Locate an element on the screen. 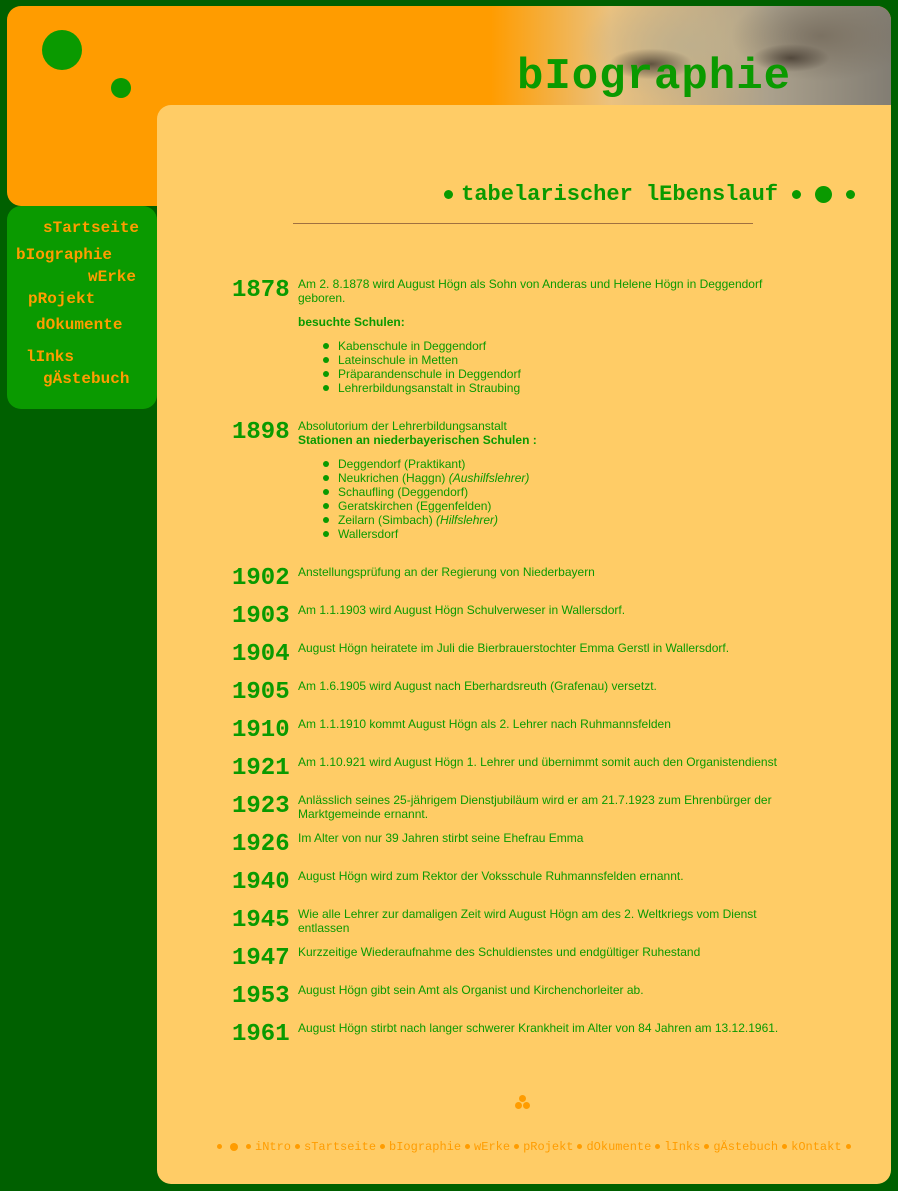 This screenshot has height=1191, width=898. timeline-year: 1910 is located at coordinates (261, 730).